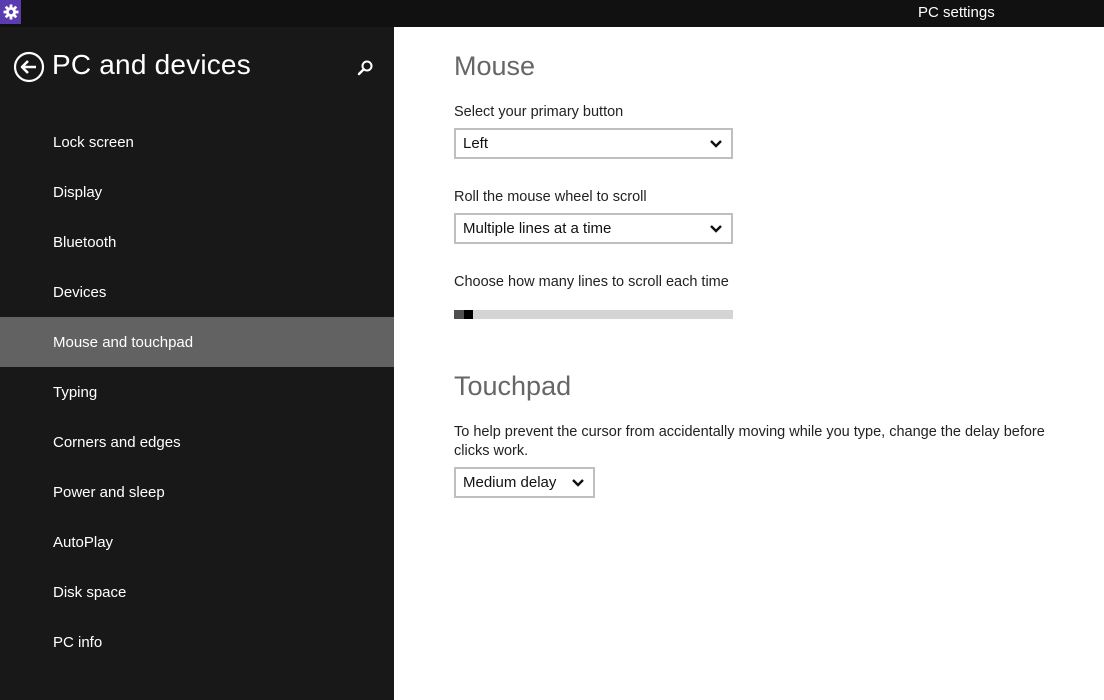  Describe the element at coordinates (151, 64) in the screenshot. I see `section-title: PC and devices` at that location.